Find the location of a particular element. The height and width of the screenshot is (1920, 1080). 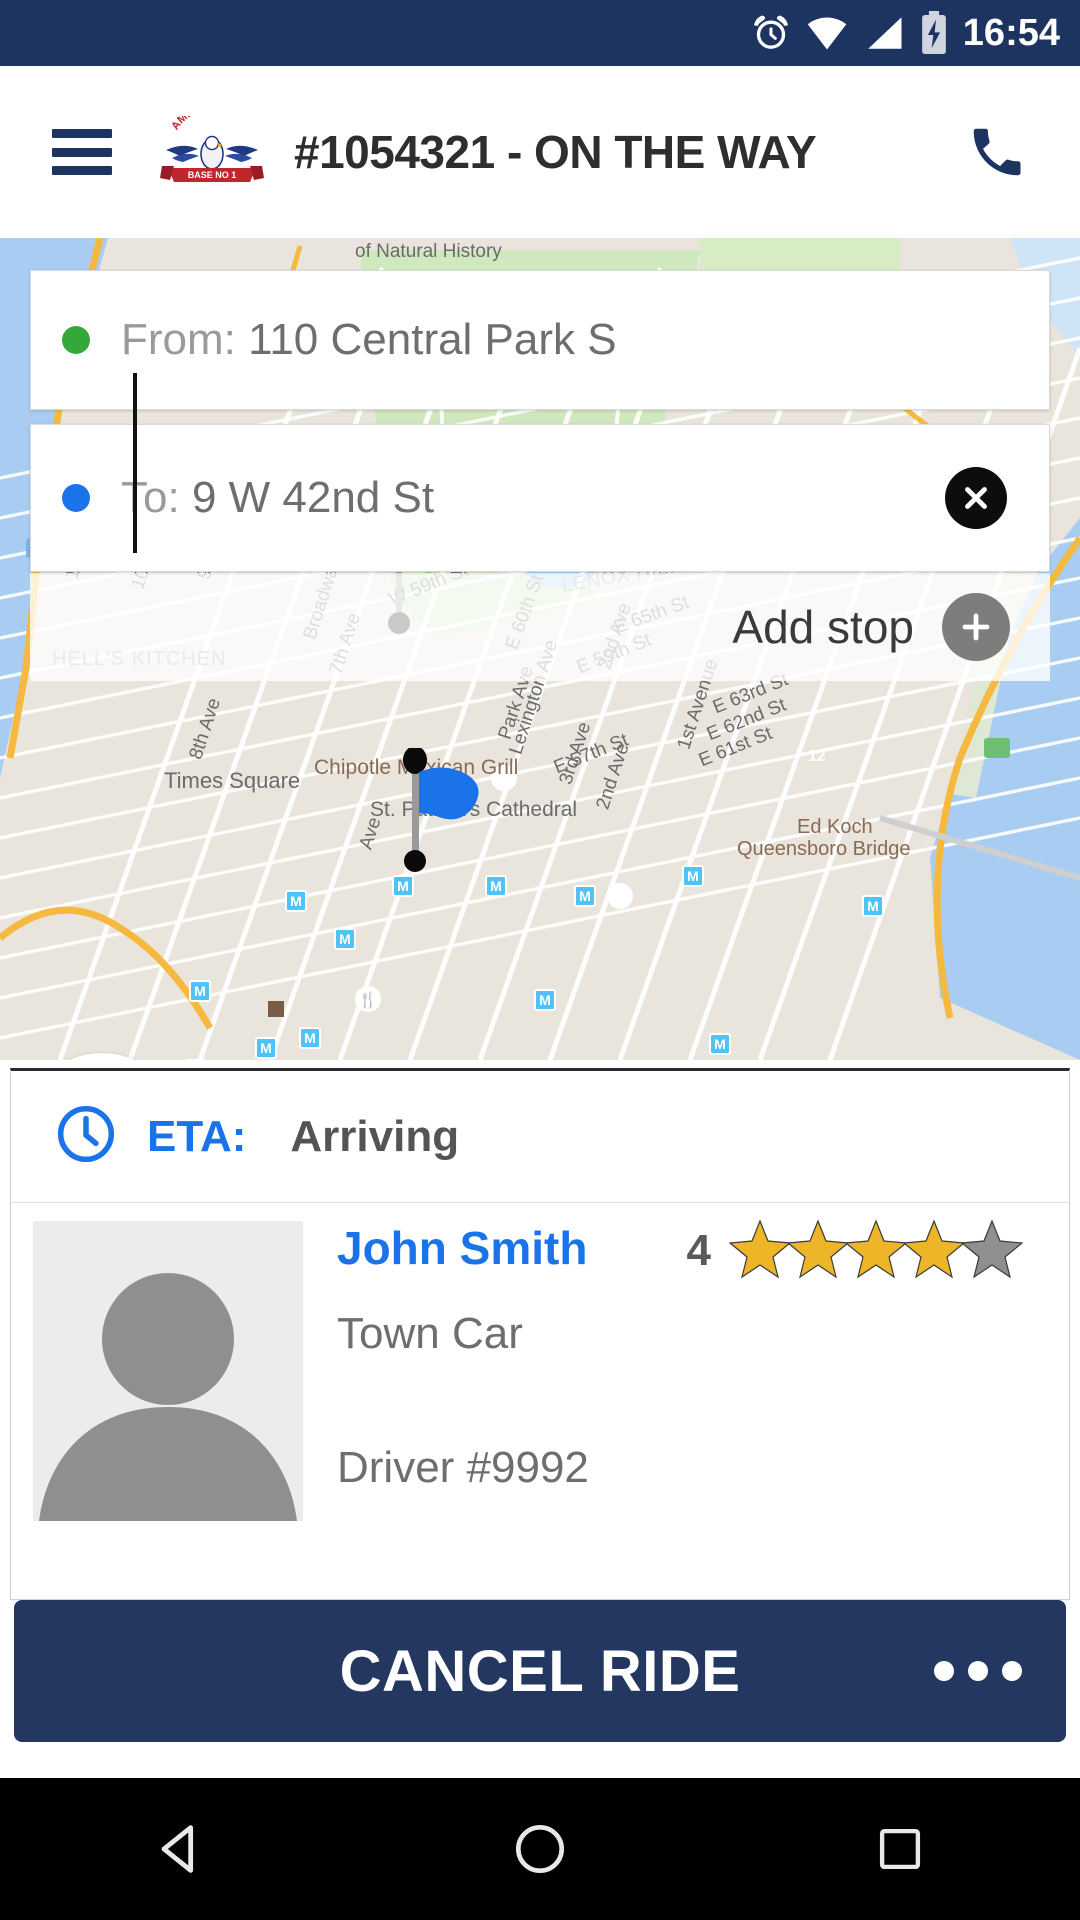

clock-icon is located at coordinates (86, 1136).